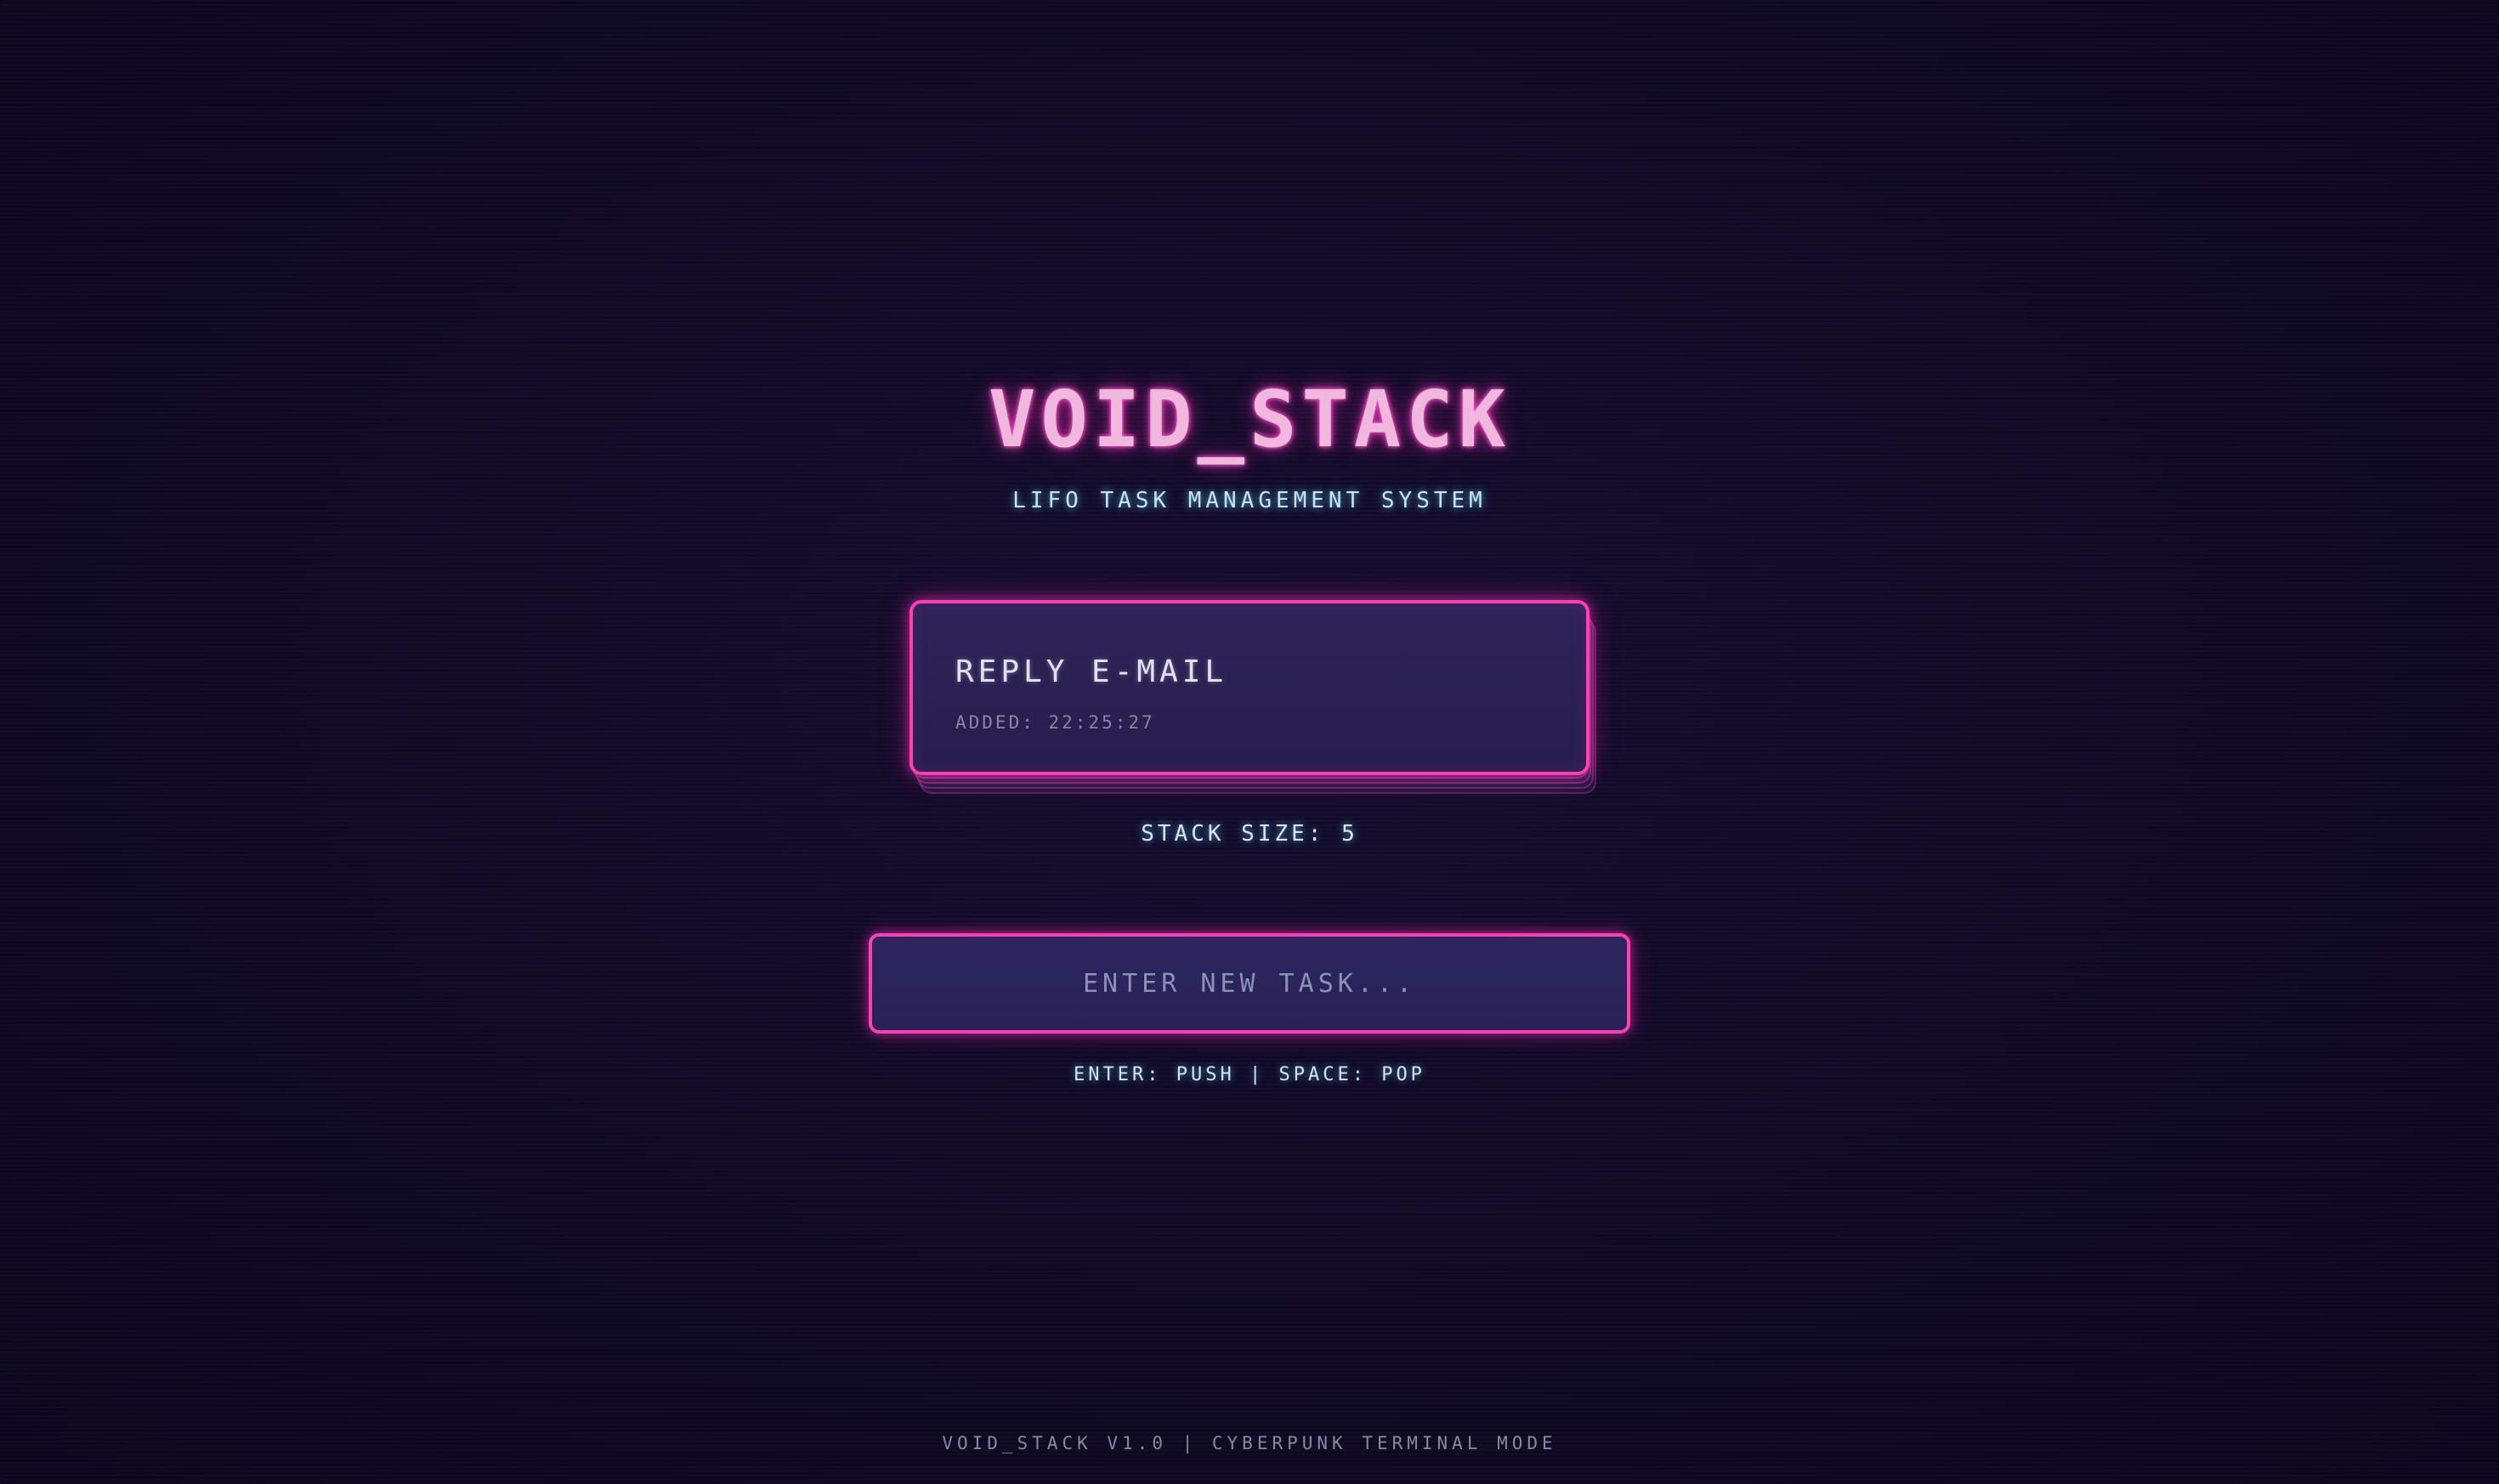 The height and width of the screenshot is (1484, 2499). Describe the element at coordinates (1091, 671) in the screenshot. I see `task-title: REPLY E-MAIL` at that location.